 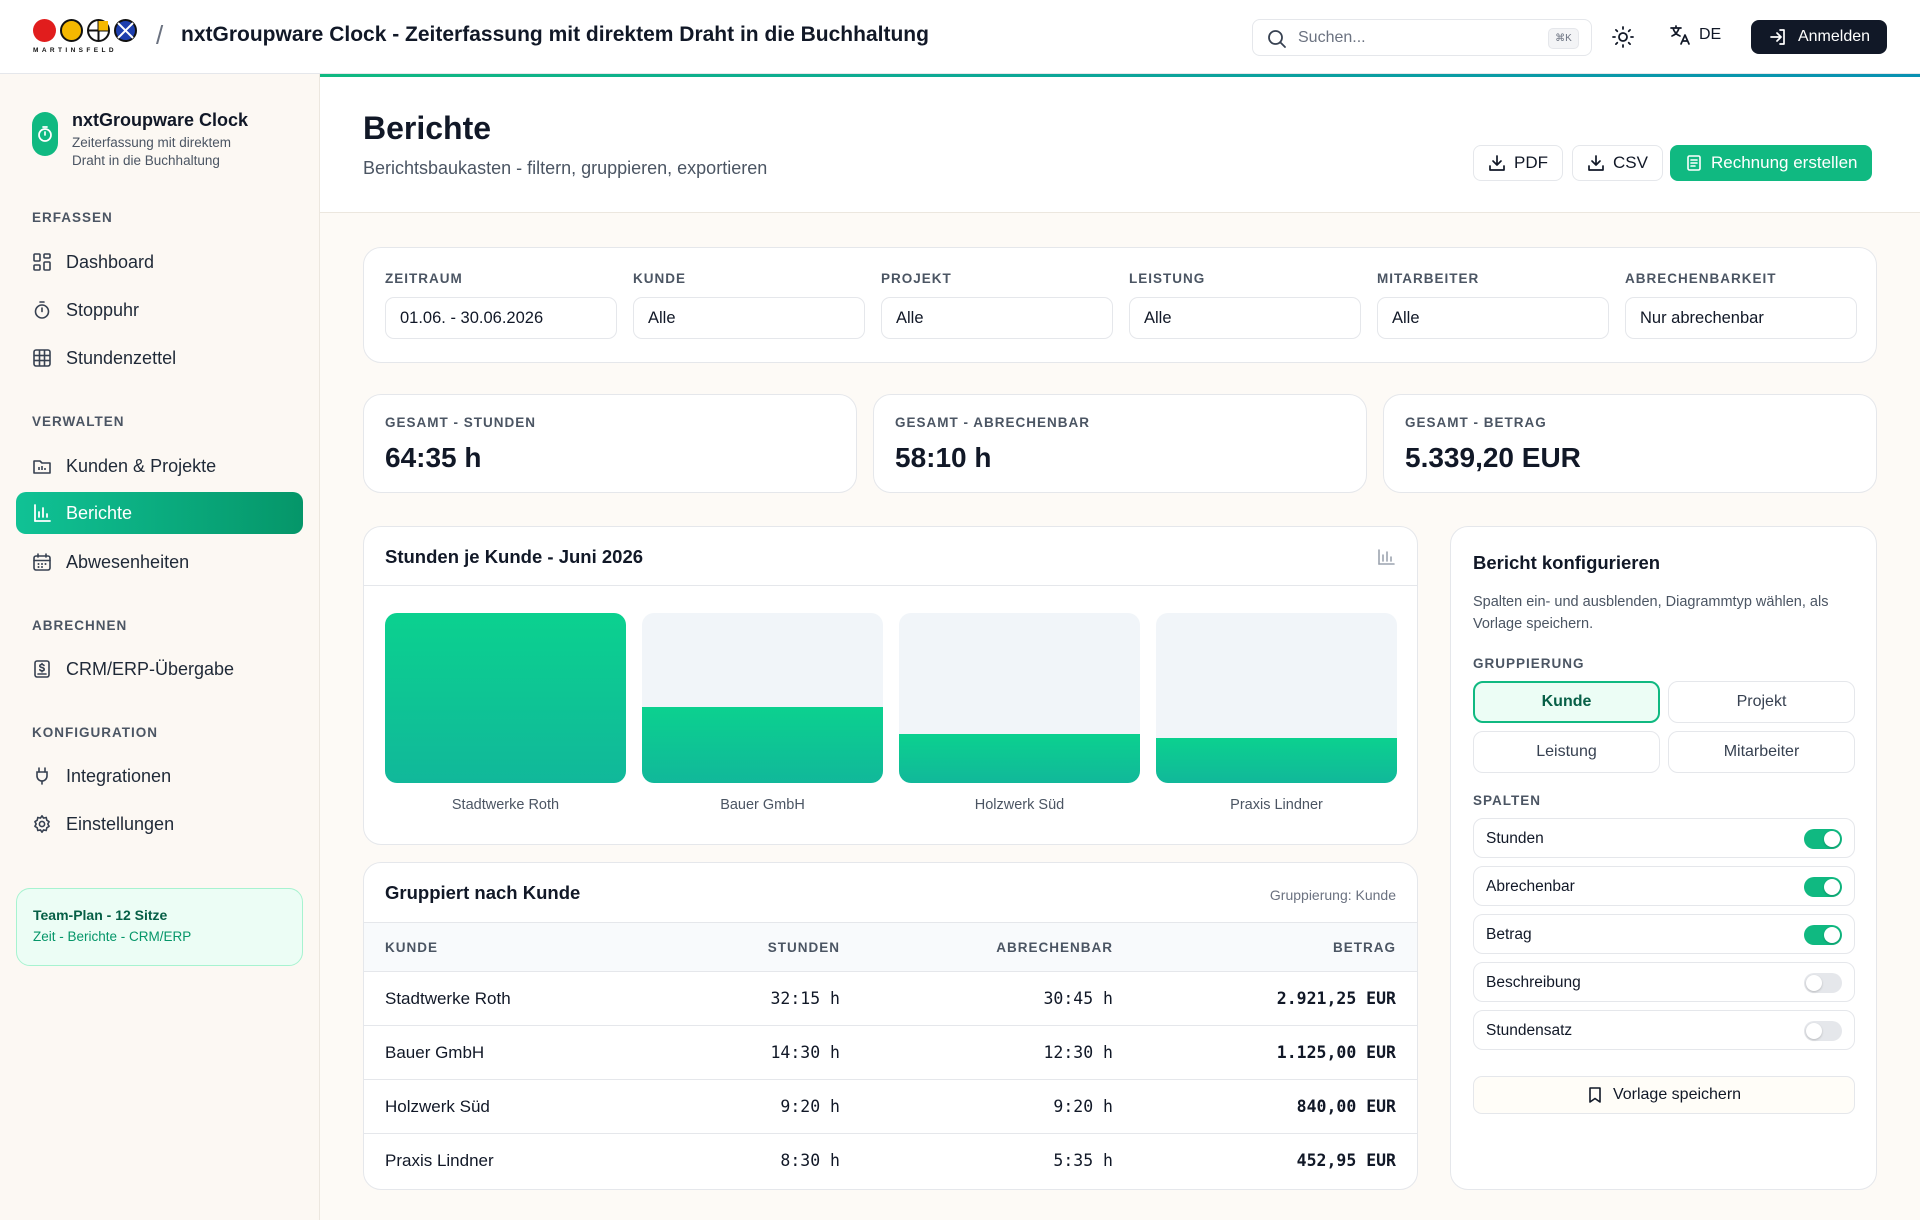 I want to click on filter-mitarbeiter-select: Alle, so click(x=1493, y=318).